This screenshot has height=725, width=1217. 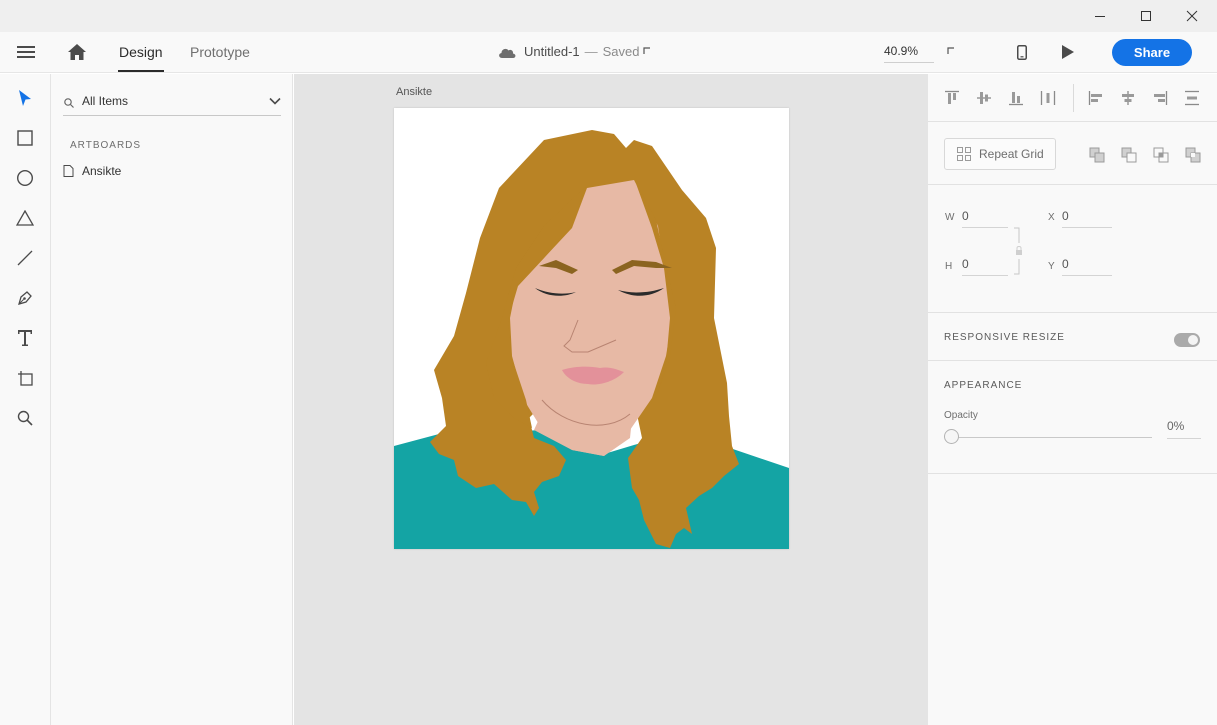 I want to click on align-center-icon, so click(x=1128, y=98).